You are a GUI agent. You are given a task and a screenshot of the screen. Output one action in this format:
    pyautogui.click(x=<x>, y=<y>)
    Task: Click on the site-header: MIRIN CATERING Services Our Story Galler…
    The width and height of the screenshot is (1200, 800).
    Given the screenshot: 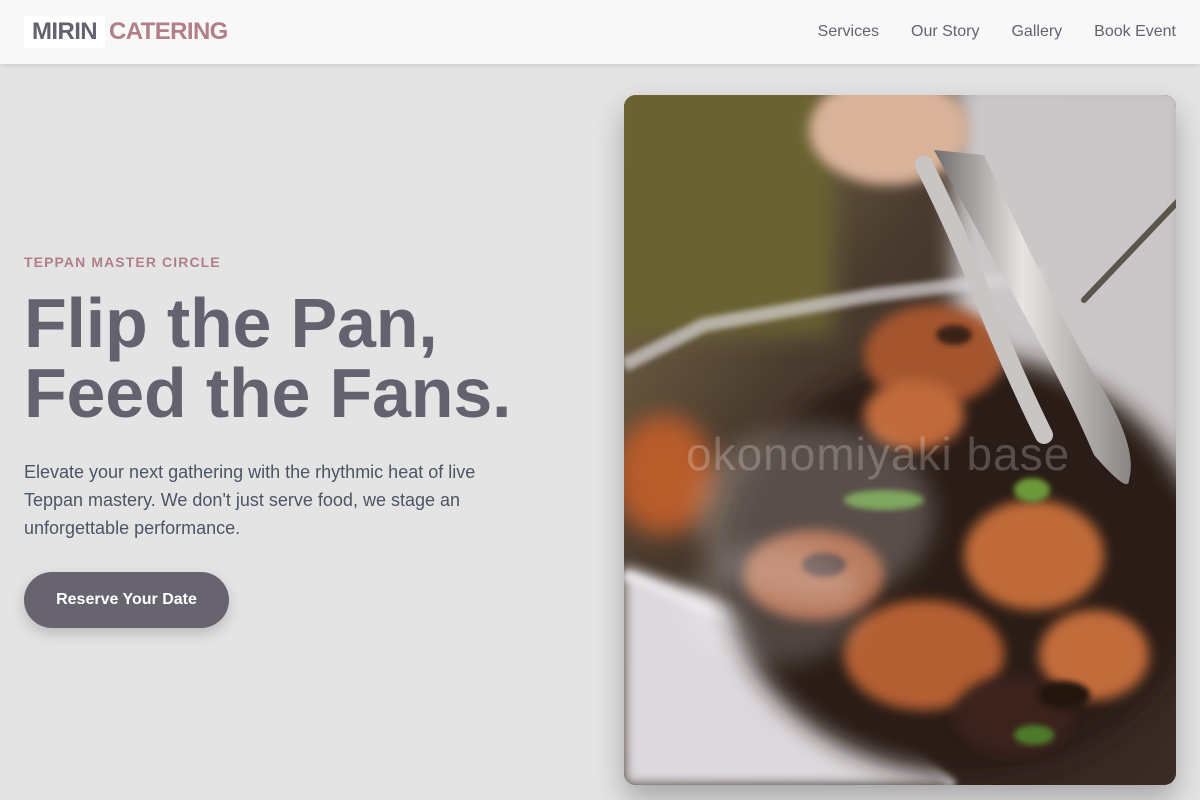 What is the action you would take?
    pyautogui.click(x=600, y=32)
    